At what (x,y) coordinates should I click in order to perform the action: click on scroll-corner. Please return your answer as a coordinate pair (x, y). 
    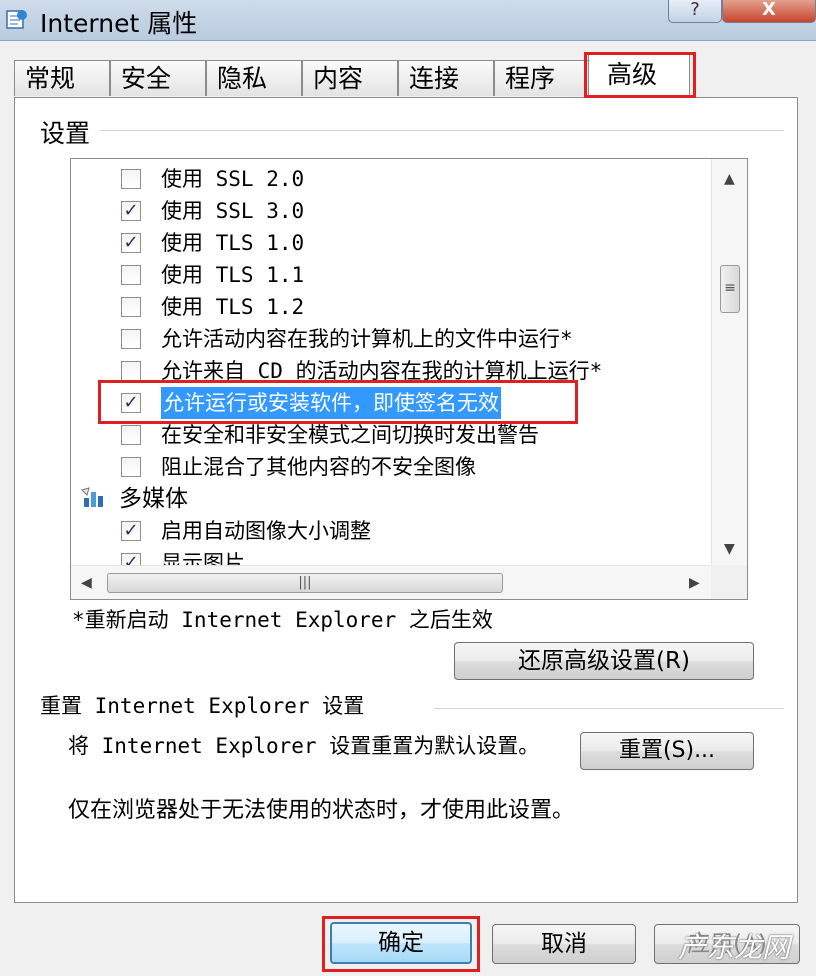
    Looking at the image, I should click on (729, 582).